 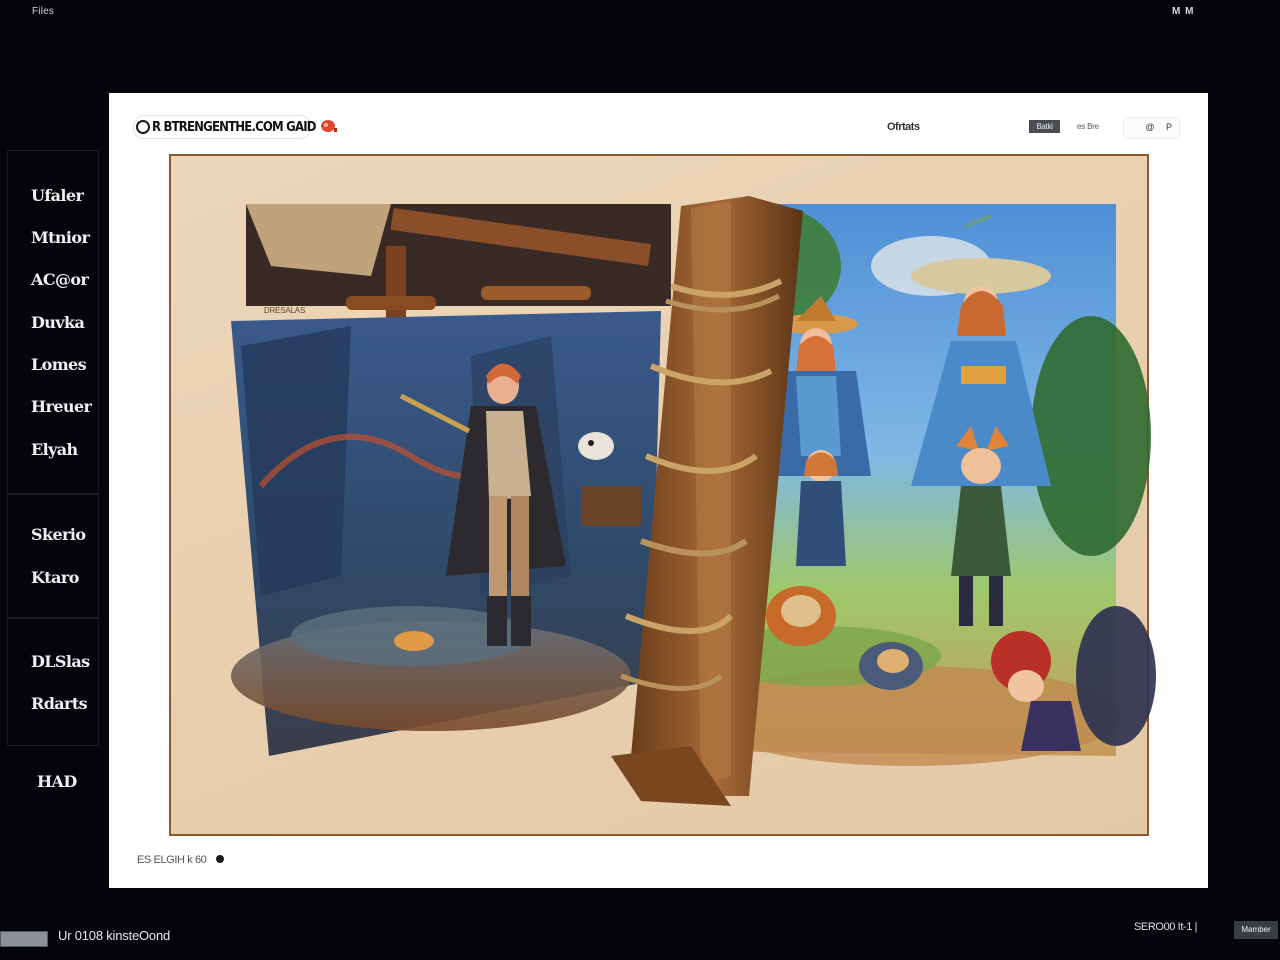 What do you see at coordinates (234, 127) in the screenshot?
I see `brand-text: R BTRENGENTHE.COM GAID` at bounding box center [234, 127].